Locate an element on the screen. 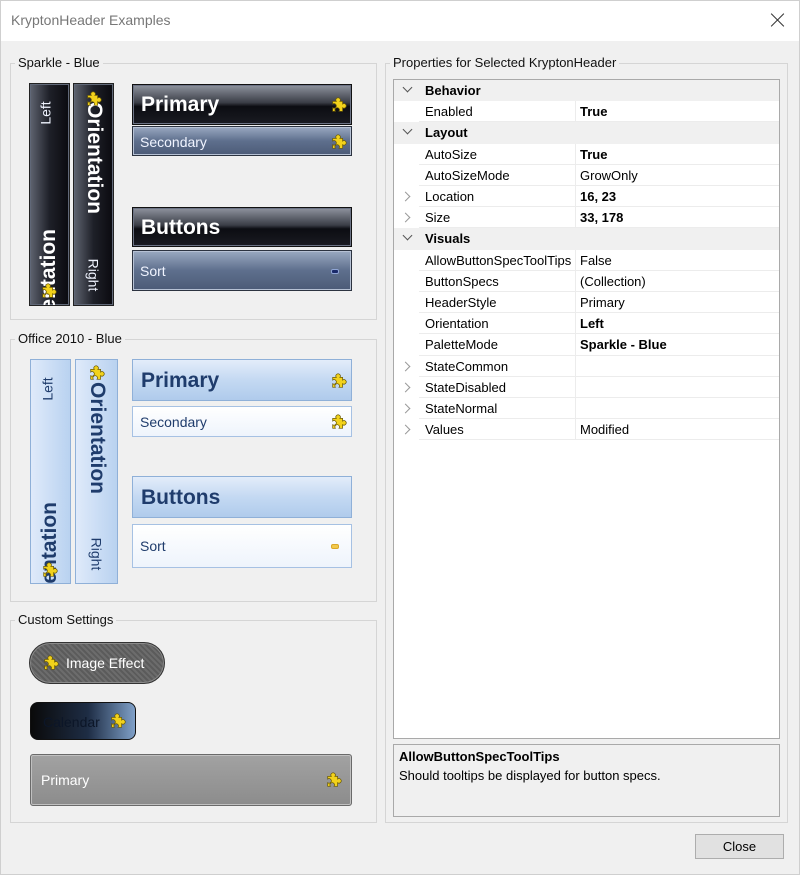  property-name: StateCommon is located at coordinates (467, 366).